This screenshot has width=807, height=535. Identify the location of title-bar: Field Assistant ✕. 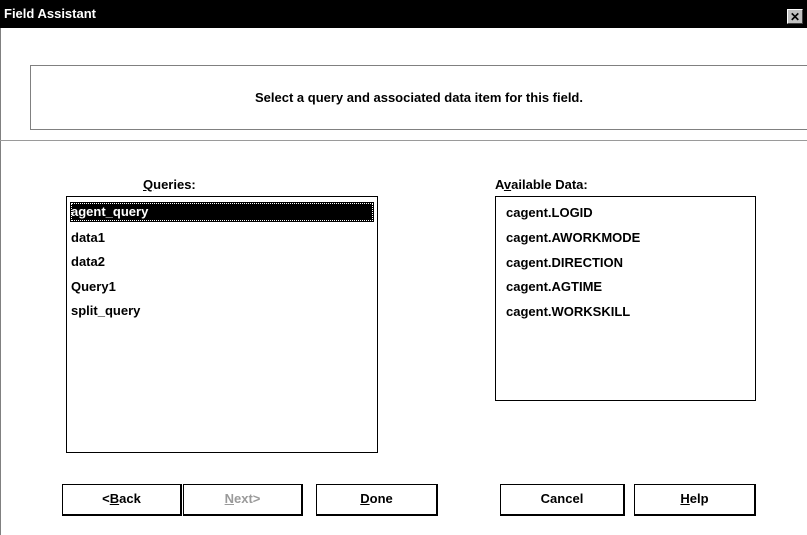
(403, 14).